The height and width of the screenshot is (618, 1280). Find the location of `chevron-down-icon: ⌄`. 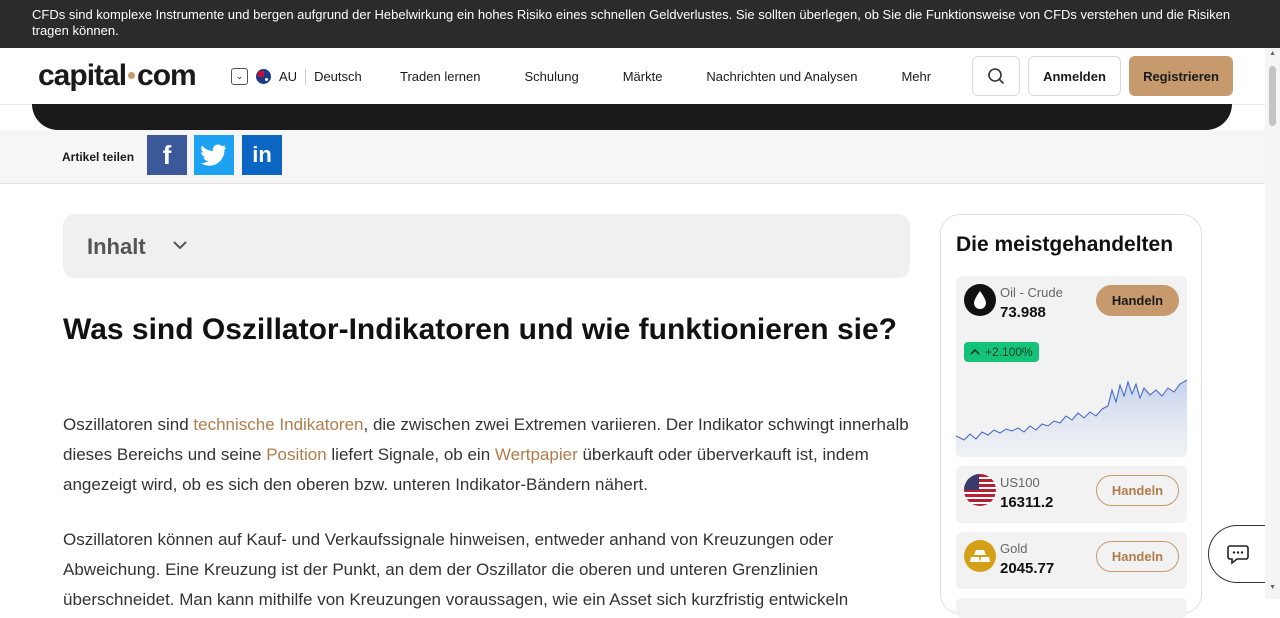

chevron-down-icon: ⌄ is located at coordinates (239, 76).